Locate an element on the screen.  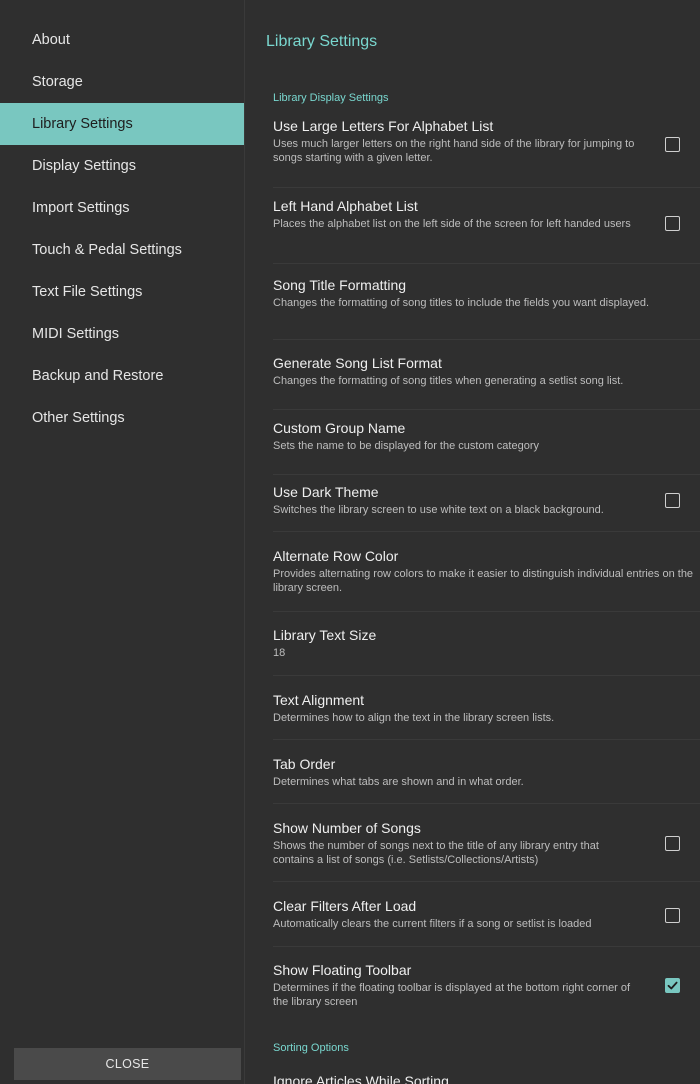
setting-title: Show Floating Toolbar is located at coordinates (342, 970).